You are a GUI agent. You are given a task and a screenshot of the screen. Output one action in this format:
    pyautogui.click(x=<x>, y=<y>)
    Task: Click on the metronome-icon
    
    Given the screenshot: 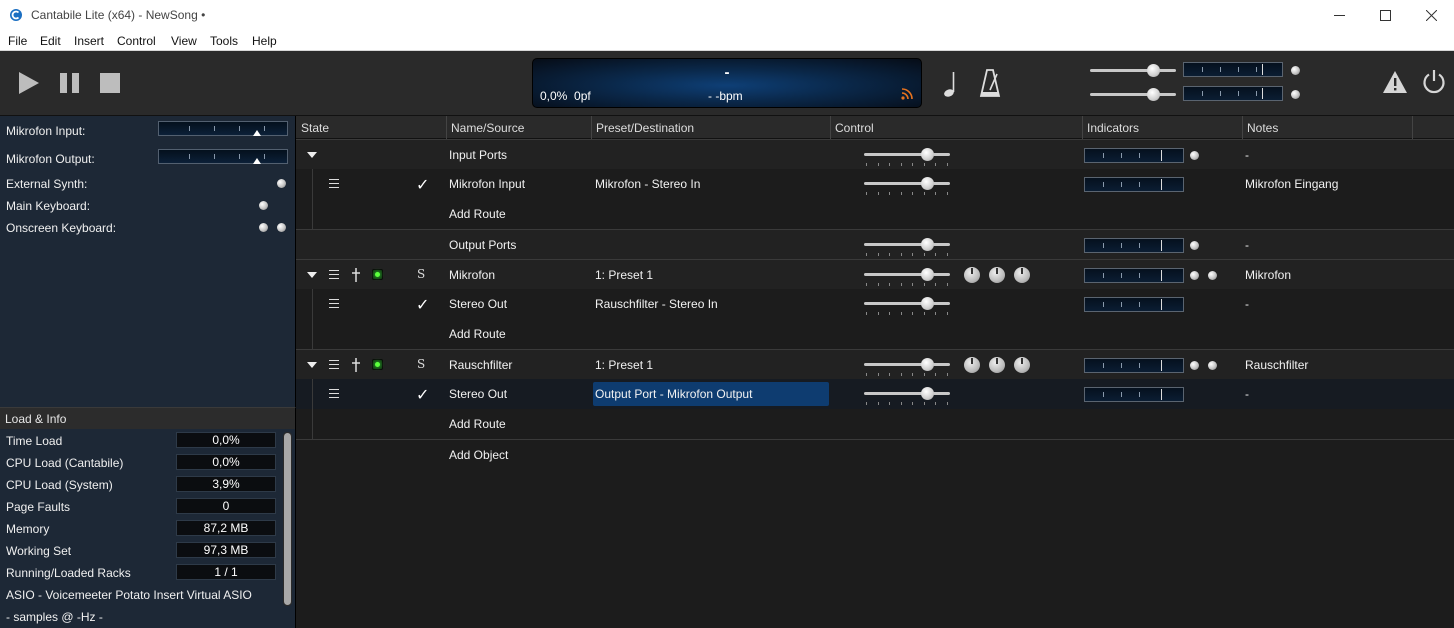 What is the action you would take?
    pyautogui.click(x=991, y=83)
    